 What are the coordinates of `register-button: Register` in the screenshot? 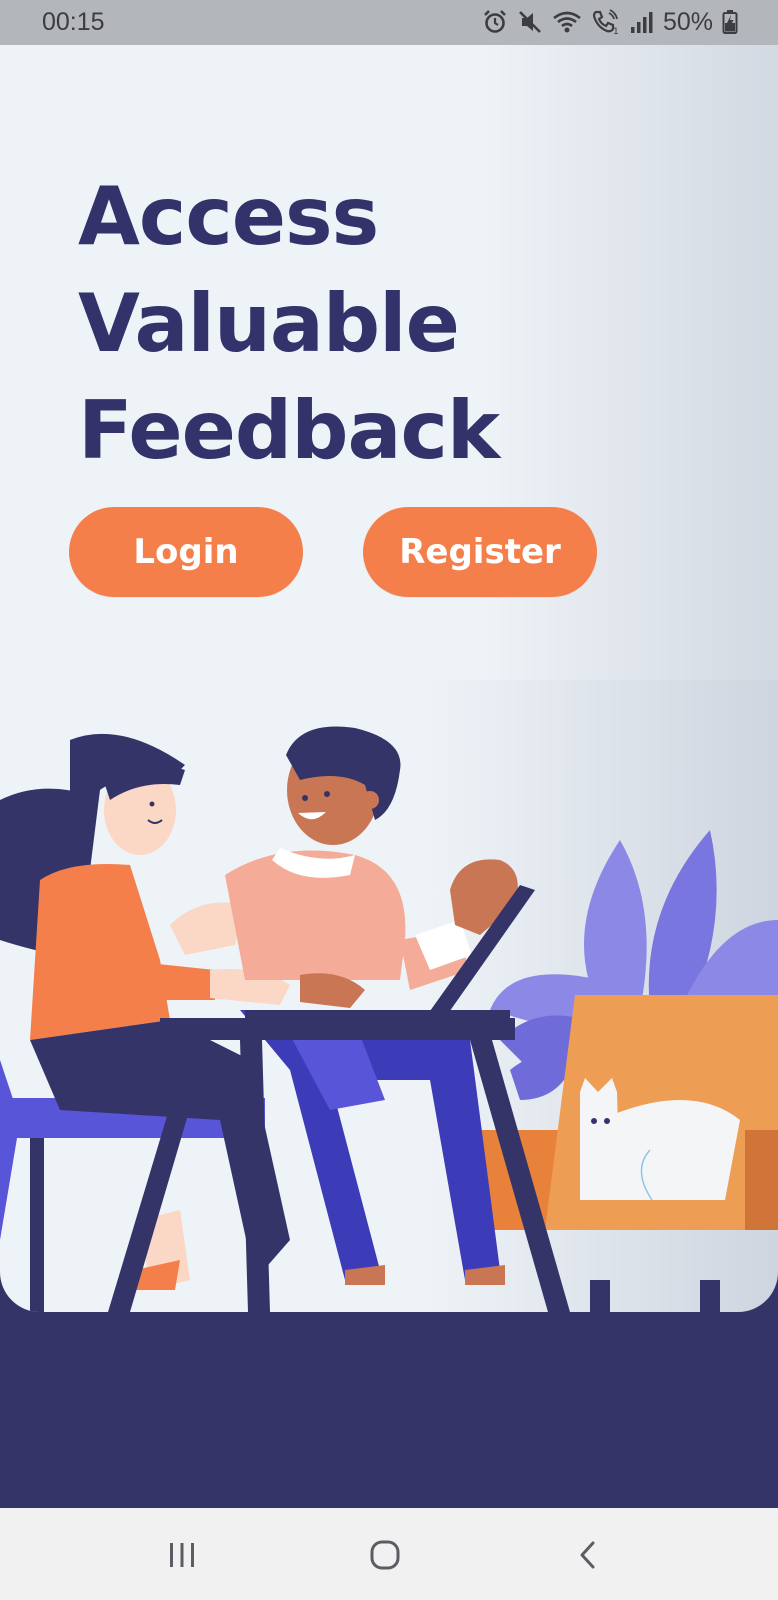 It's located at (480, 552).